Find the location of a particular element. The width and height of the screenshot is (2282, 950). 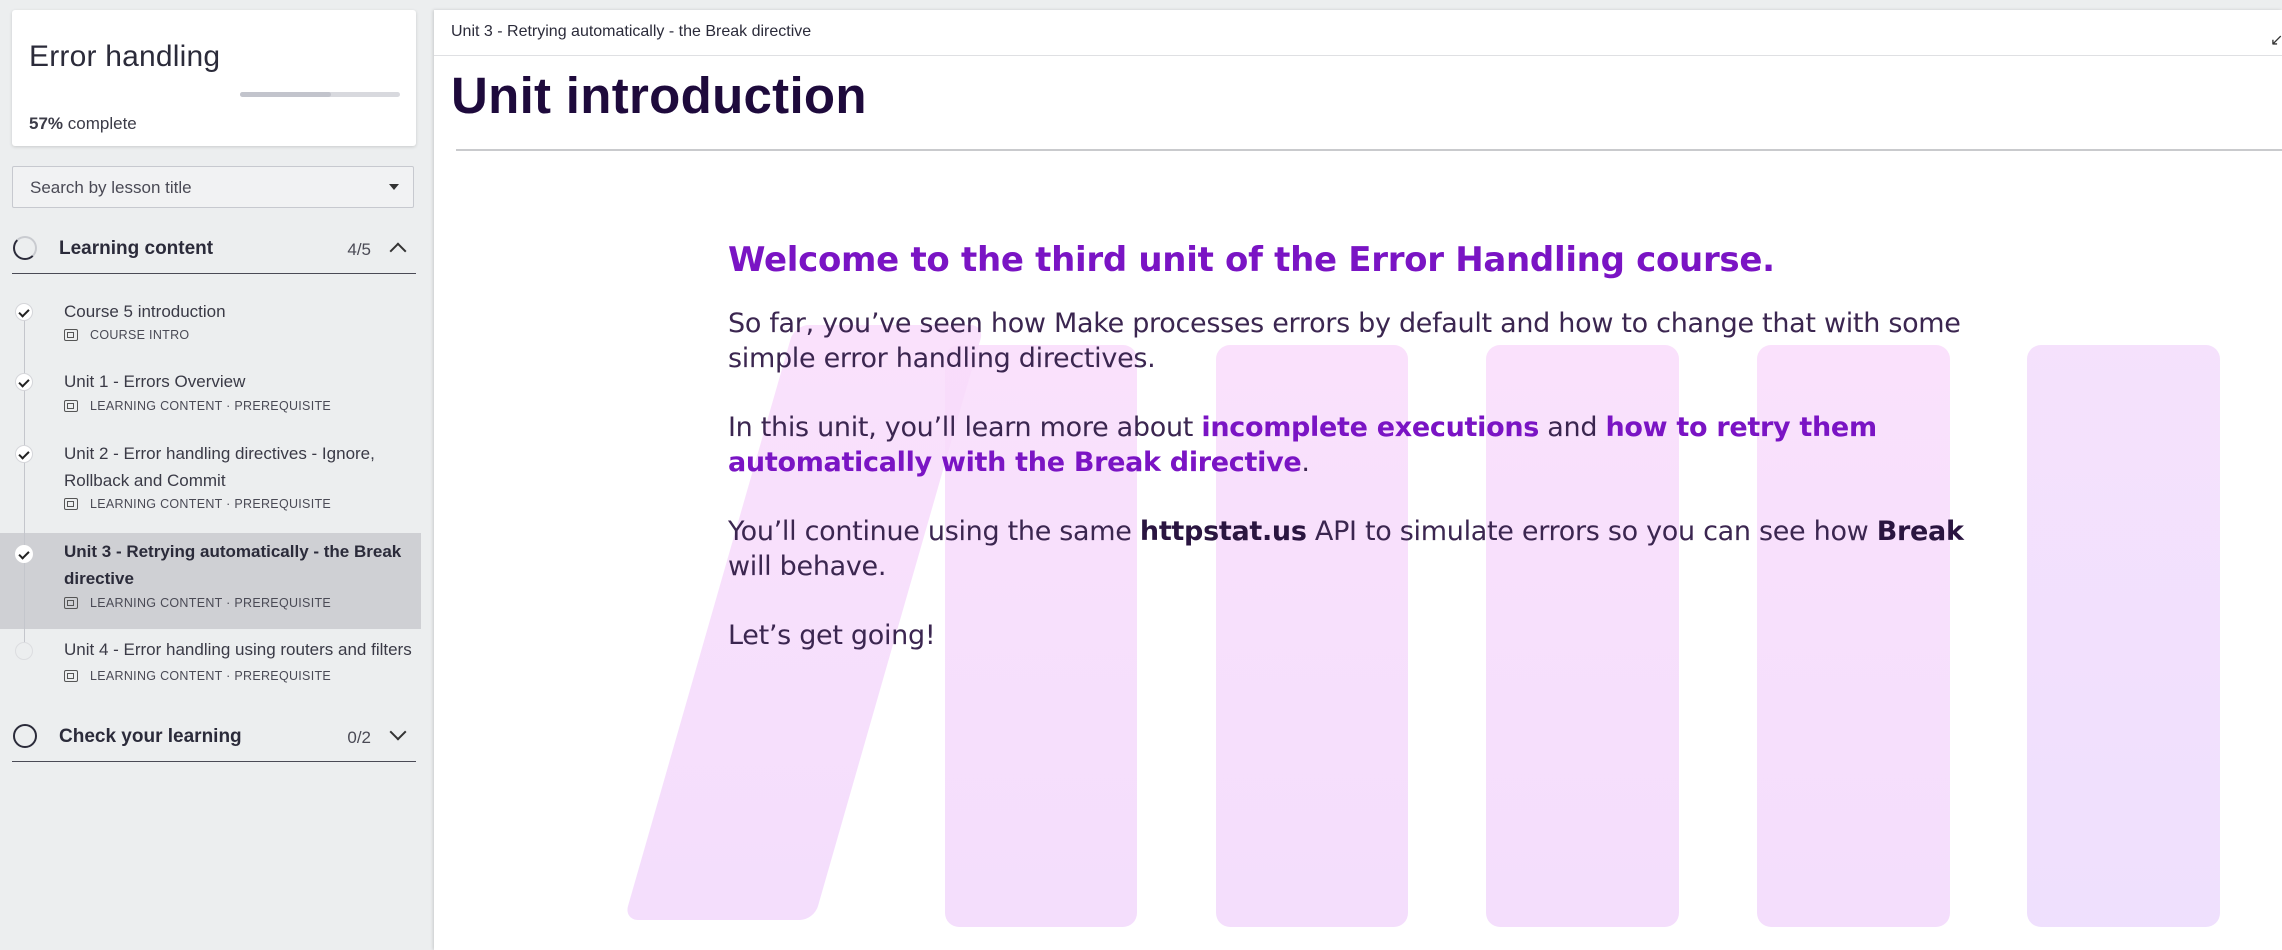

lesson-meta: COURSE INTRO is located at coordinates (126, 335).